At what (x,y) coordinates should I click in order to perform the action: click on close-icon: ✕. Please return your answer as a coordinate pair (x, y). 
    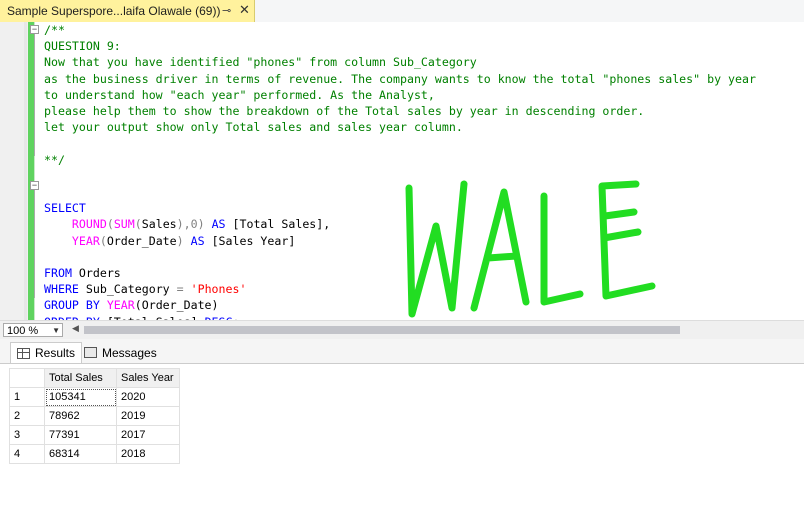
    Looking at the image, I should click on (244, 10).